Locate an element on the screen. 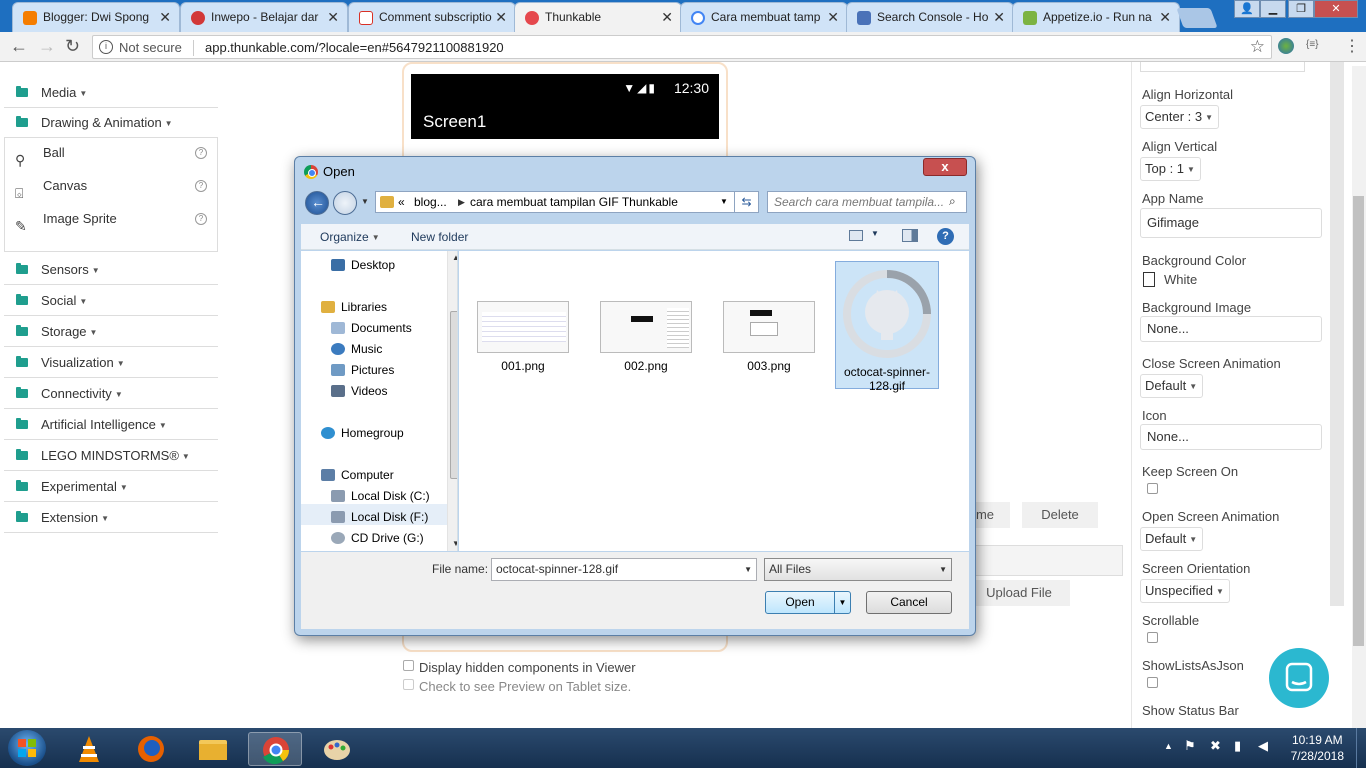 The image size is (1366, 768). component-canvas: ⌺ Canvas? is located at coordinates (111, 186).